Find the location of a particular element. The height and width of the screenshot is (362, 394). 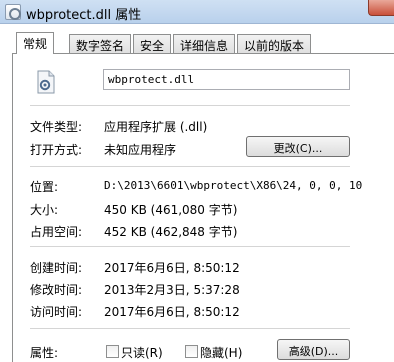

size-label: 大小: is located at coordinates (44, 210).